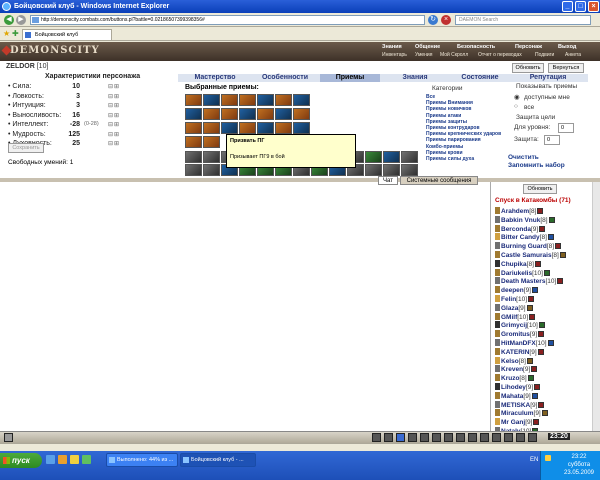  What do you see at coordinates (509, 317) in the screenshot?
I see `player-link: GMilf` at bounding box center [509, 317].